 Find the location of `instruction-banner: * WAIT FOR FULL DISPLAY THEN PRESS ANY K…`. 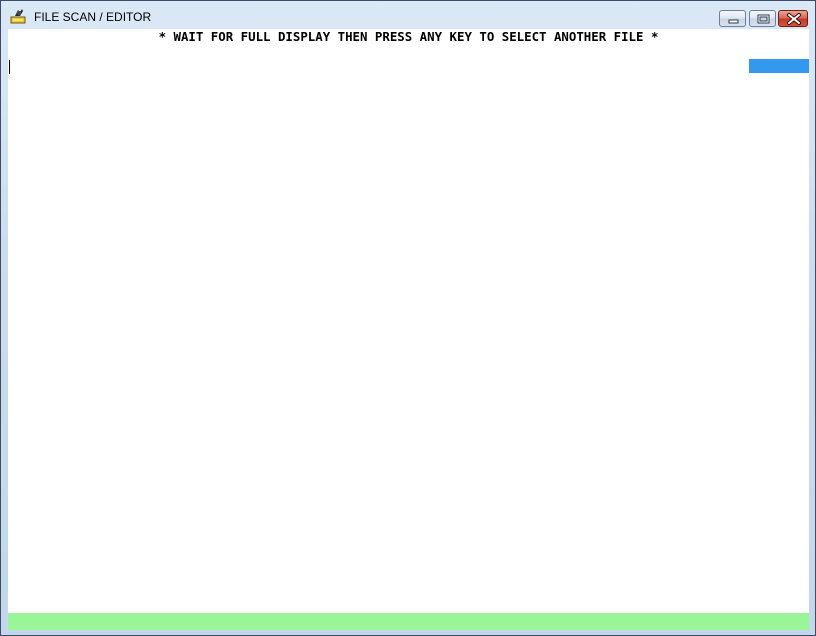

instruction-banner: * WAIT FOR FULL DISPLAY THEN PRESS ANY K… is located at coordinates (408, 36).